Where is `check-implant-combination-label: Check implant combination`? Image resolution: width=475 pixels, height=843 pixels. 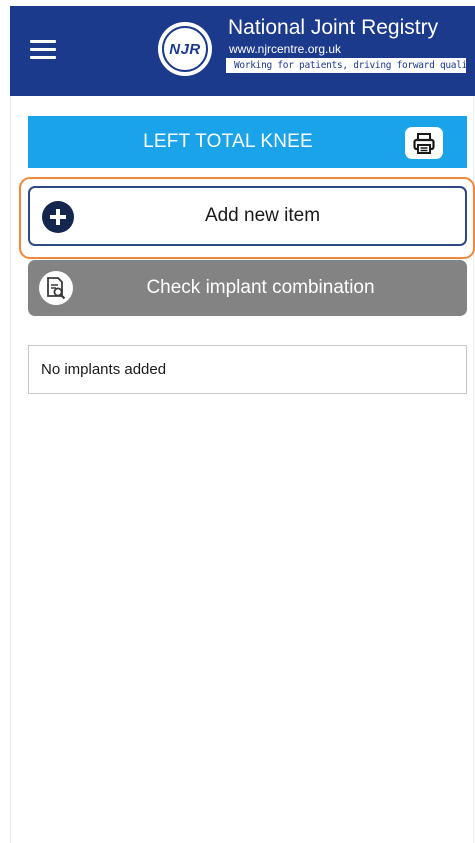
check-implant-combination-label: Check implant combination is located at coordinates (260, 287).